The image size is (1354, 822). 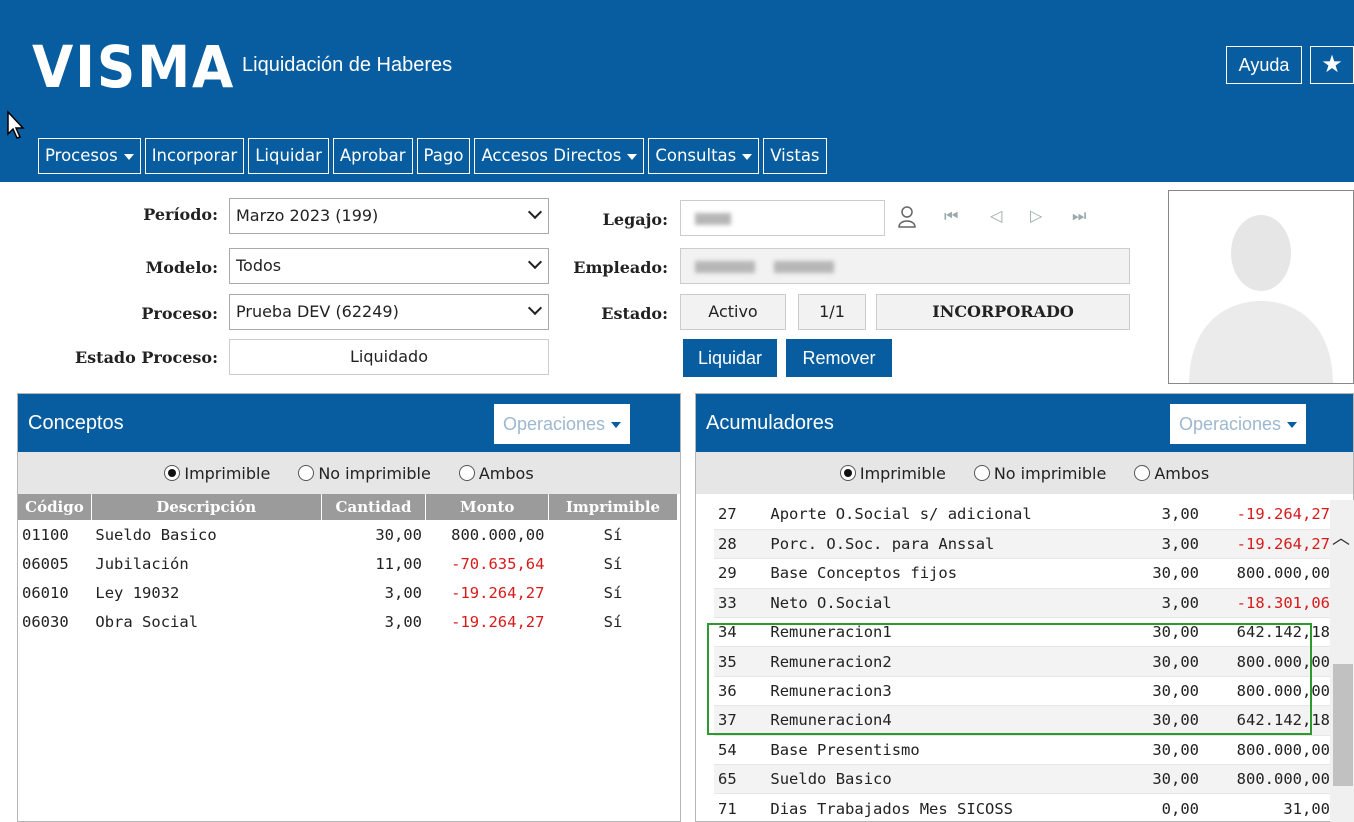 What do you see at coordinates (348, 621) in the screenshot?
I see `table-row: 06030 Obra Social 3,00 -19.264,27 Sí` at bounding box center [348, 621].